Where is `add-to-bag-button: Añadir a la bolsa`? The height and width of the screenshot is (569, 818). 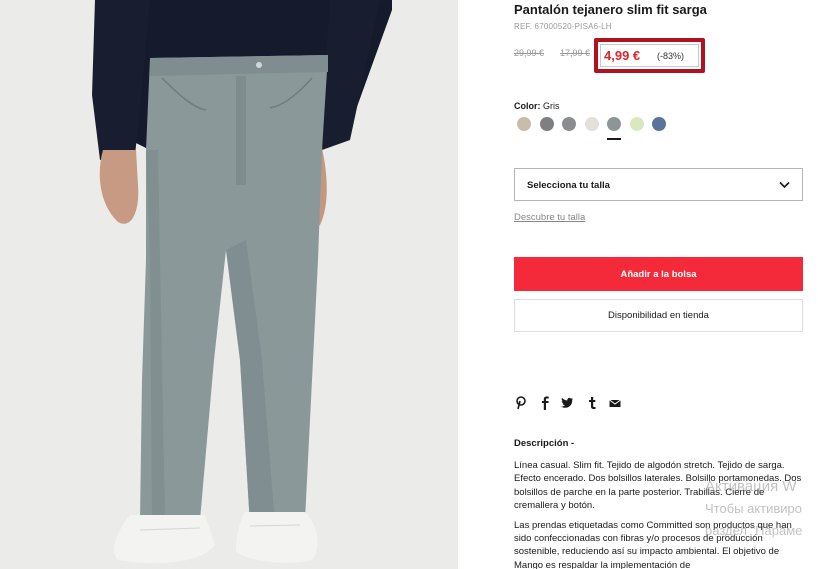
add-to-bag-button: Añadir a la bolsa is located at coordinates (658, 274).